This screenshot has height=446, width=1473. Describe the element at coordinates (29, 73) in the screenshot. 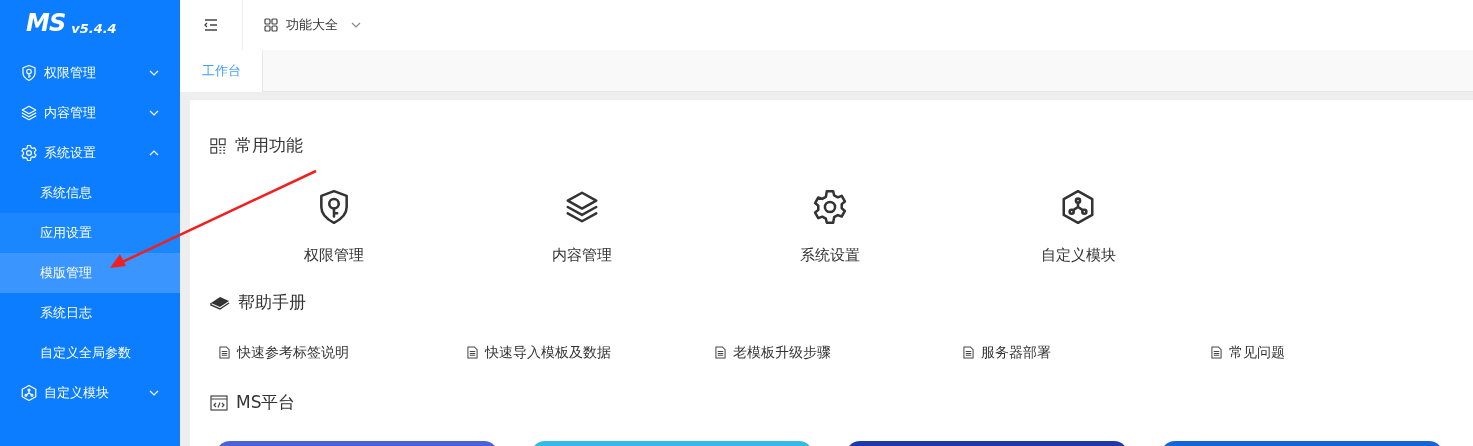

I see `shield-key-icon` at that location.